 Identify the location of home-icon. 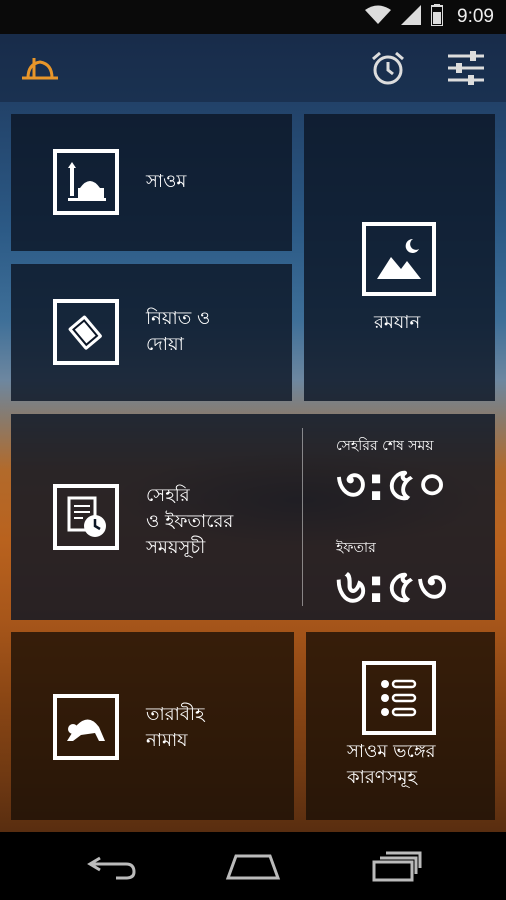
(253, 868).